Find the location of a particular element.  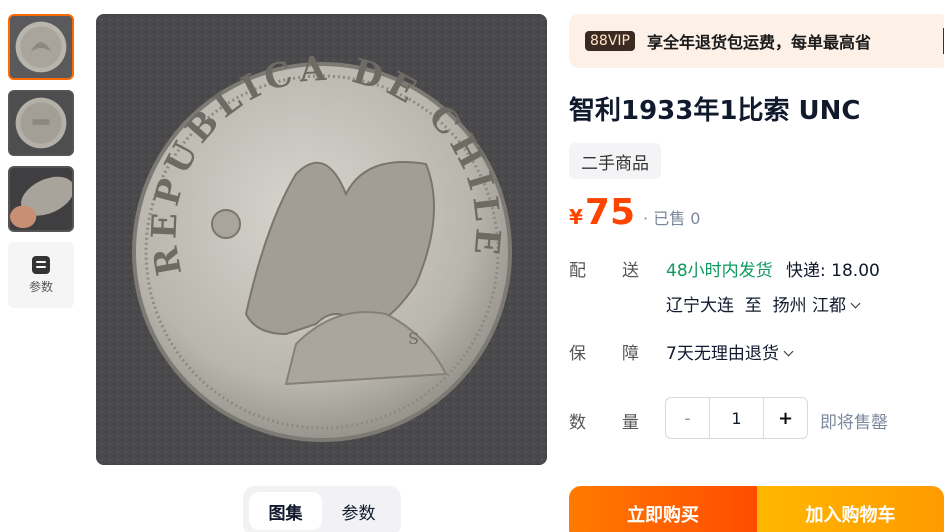

gallery-tabs: 图集 参数 is located at coordinates (322, 509).